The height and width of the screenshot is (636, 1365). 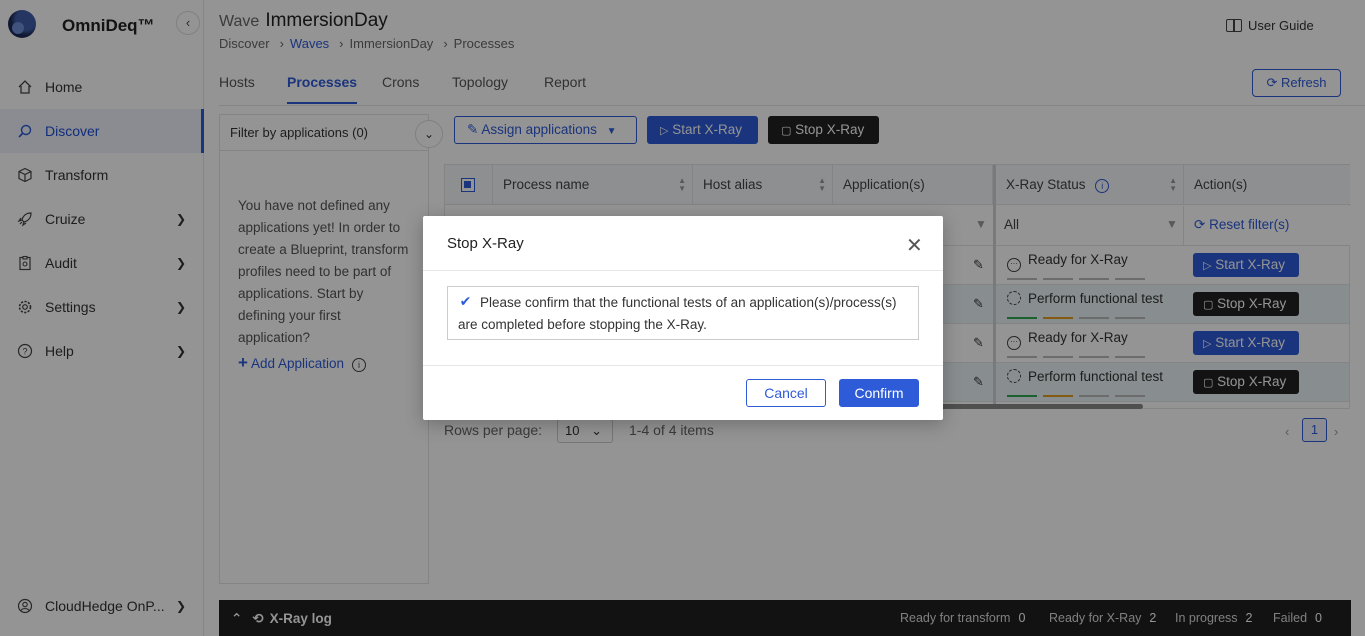 What do you see at coordinates (879, 393) in the screenshot?
I see `confirm-button: Confirm` at bounding box center [879, 393].